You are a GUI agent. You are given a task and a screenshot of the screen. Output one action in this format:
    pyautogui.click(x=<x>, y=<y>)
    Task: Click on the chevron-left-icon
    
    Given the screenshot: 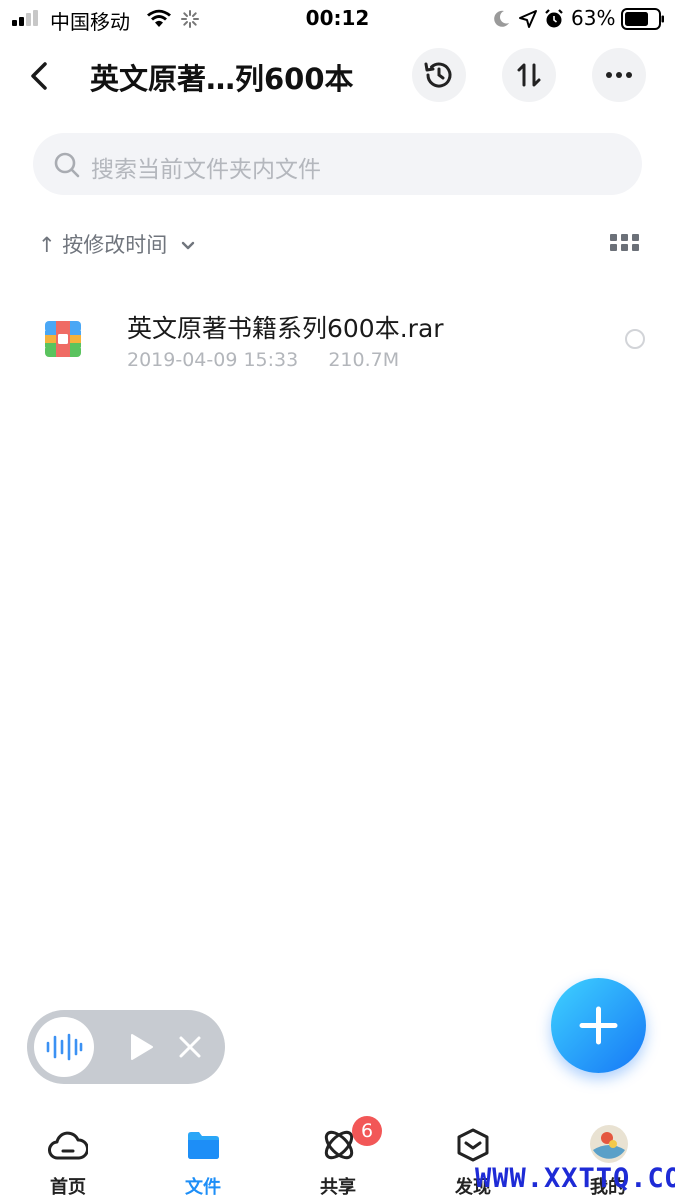 What is the action you would take?
    pyautogui.click(x=39, y=76)
    